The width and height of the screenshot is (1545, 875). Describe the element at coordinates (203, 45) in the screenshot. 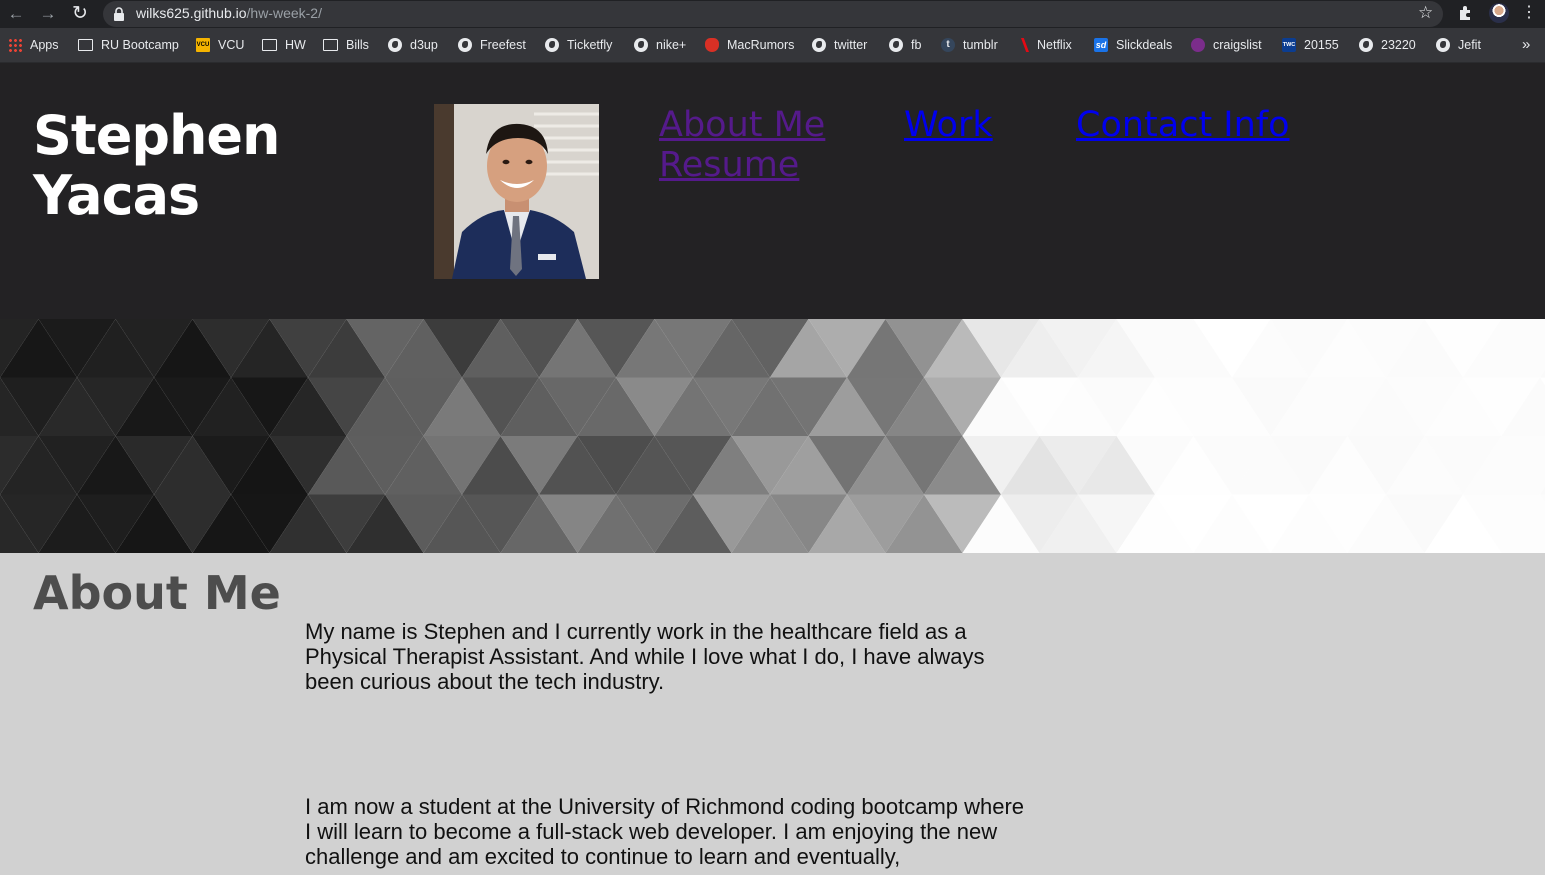

I see `vcu-icon: VCU` at that location.